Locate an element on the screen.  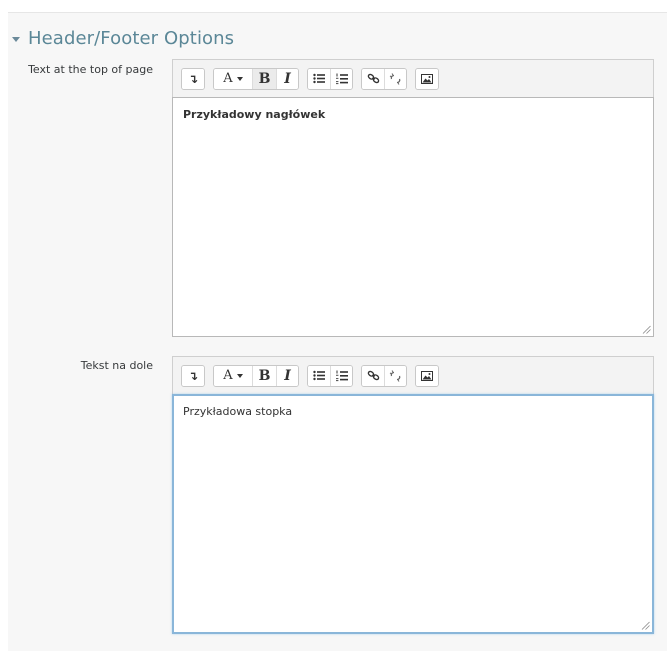
field-label-footer: Tekst na dole is located at coordinates (116, 365).